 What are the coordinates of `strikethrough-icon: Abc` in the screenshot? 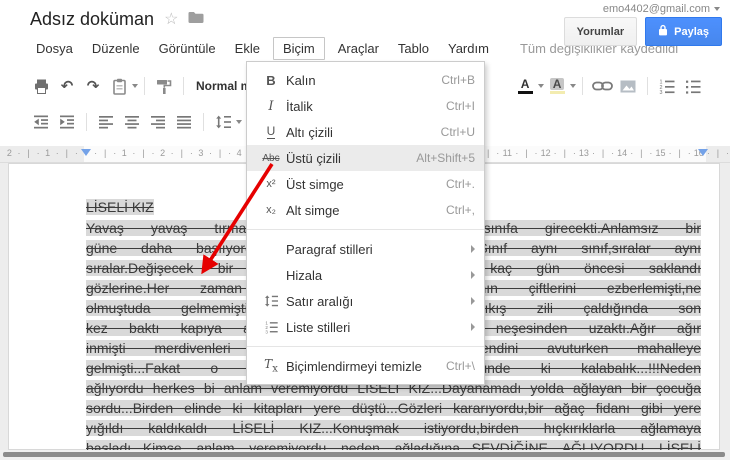 It's located at (271, 158).